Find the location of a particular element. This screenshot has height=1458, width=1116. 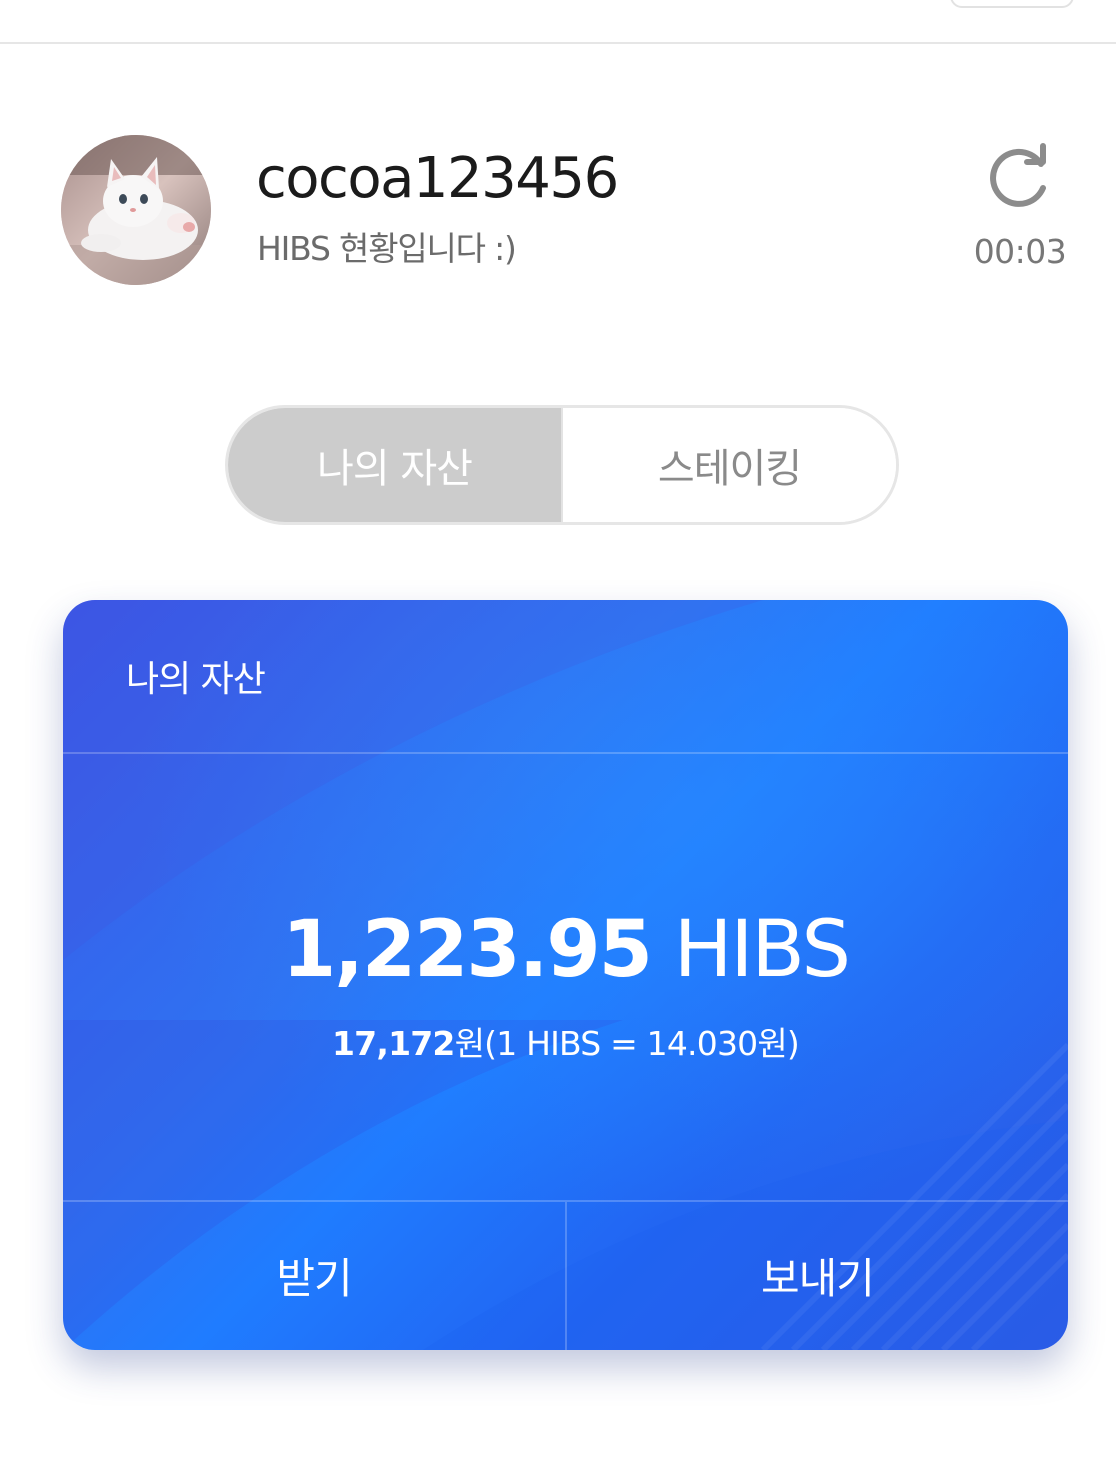

tab-staking: 스테이킹 is located at coordinates (728, 465).